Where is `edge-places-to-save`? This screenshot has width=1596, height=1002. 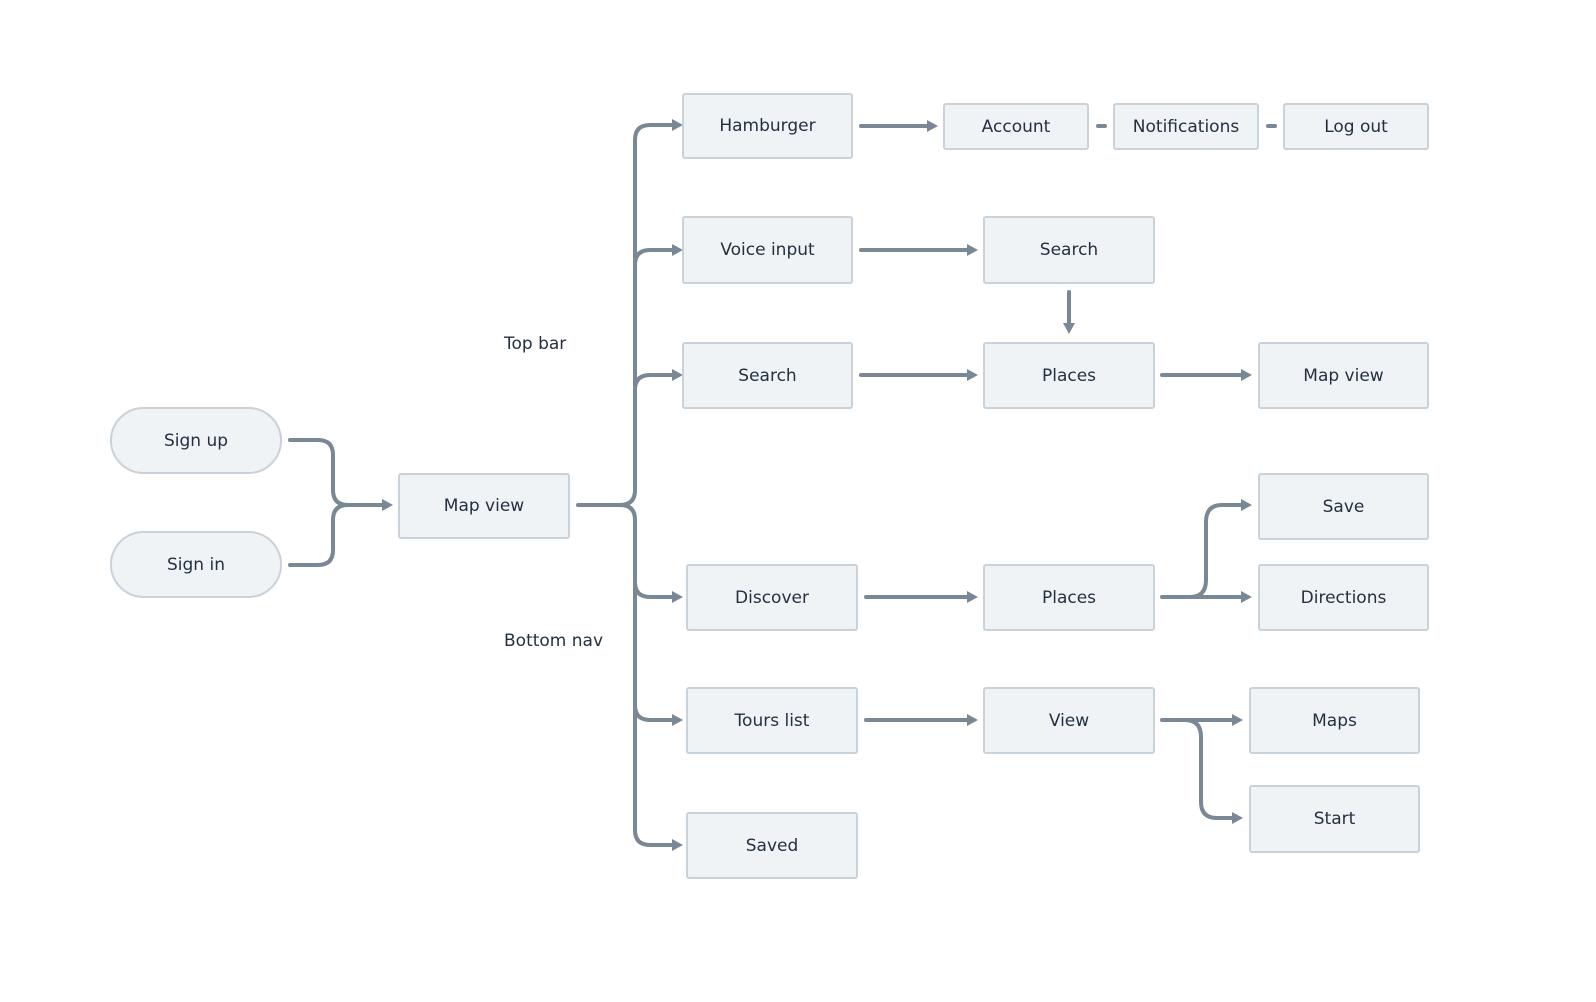 edge-places-to-save is located at coordinates (1215, 551).